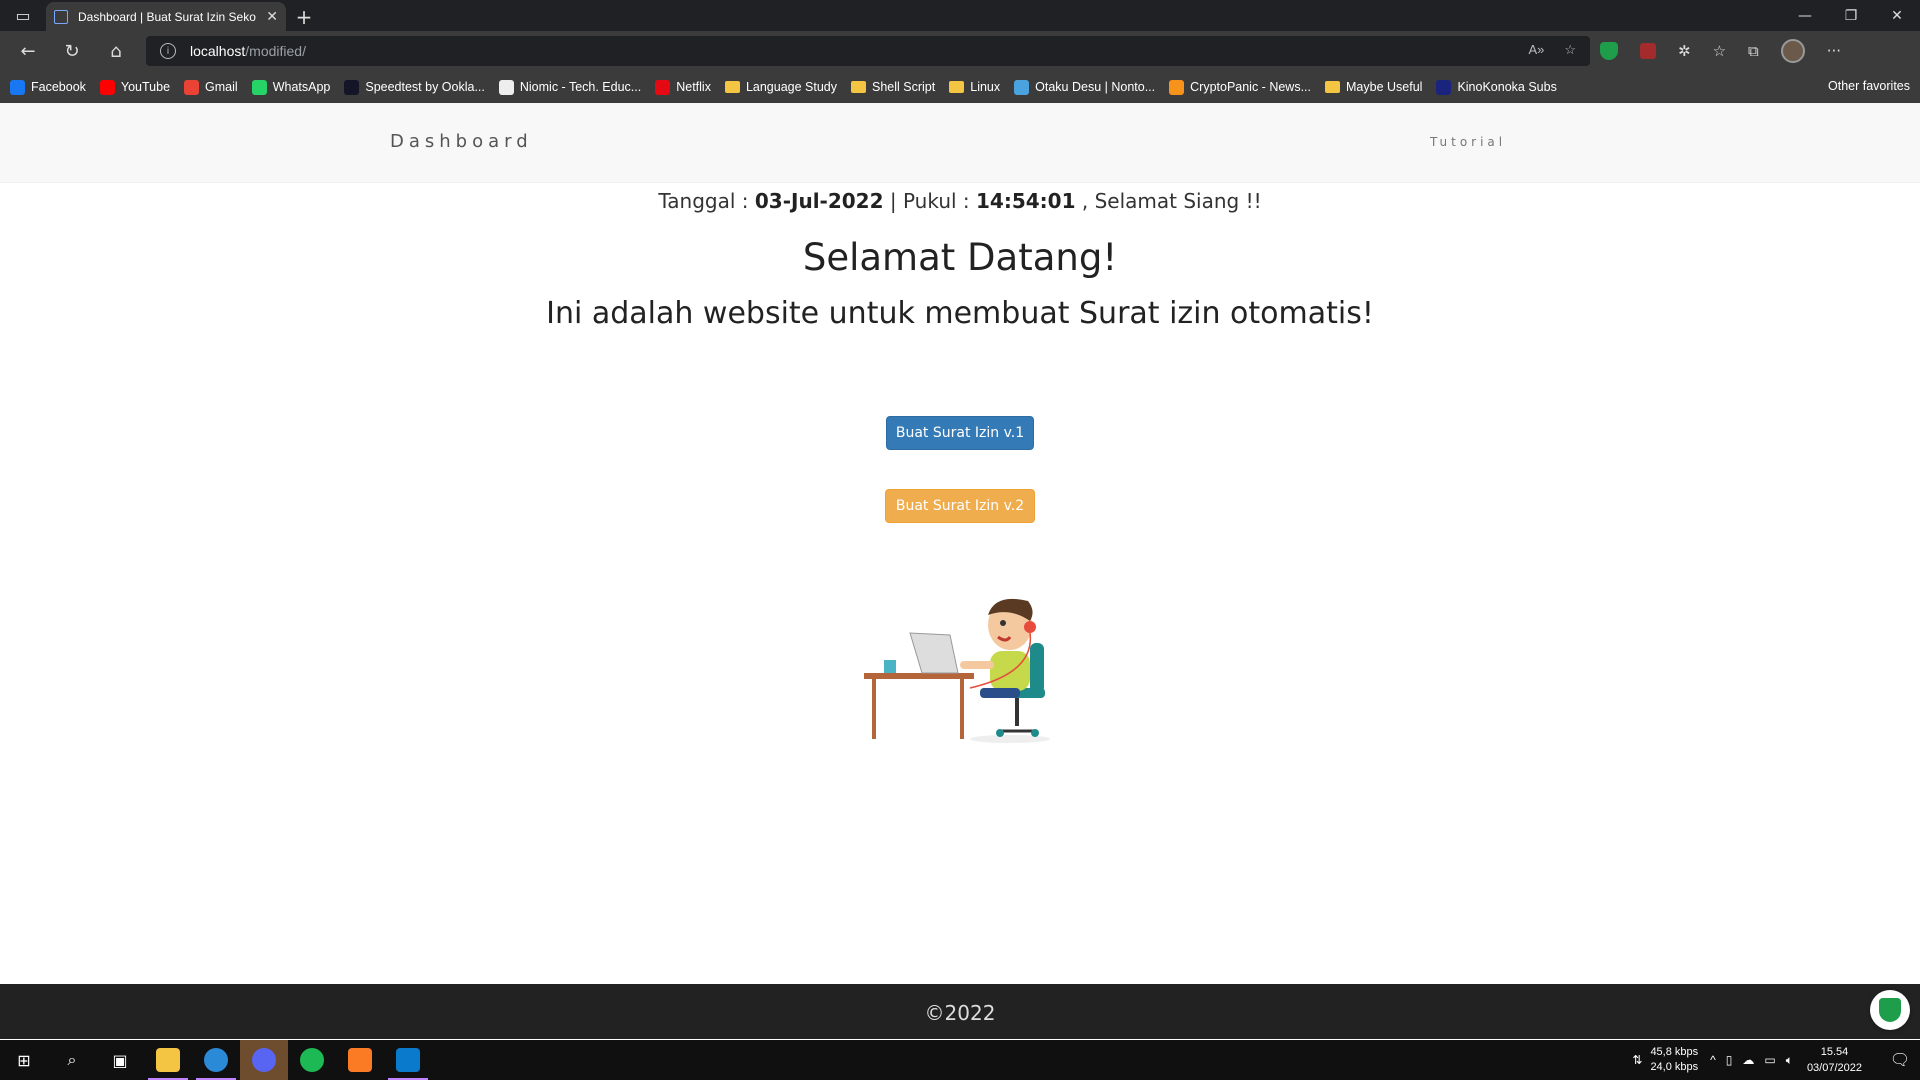 This screenshot has width=1920, height=1080. I want to click on time-prefix: | Pukul :, so click(930, 201).